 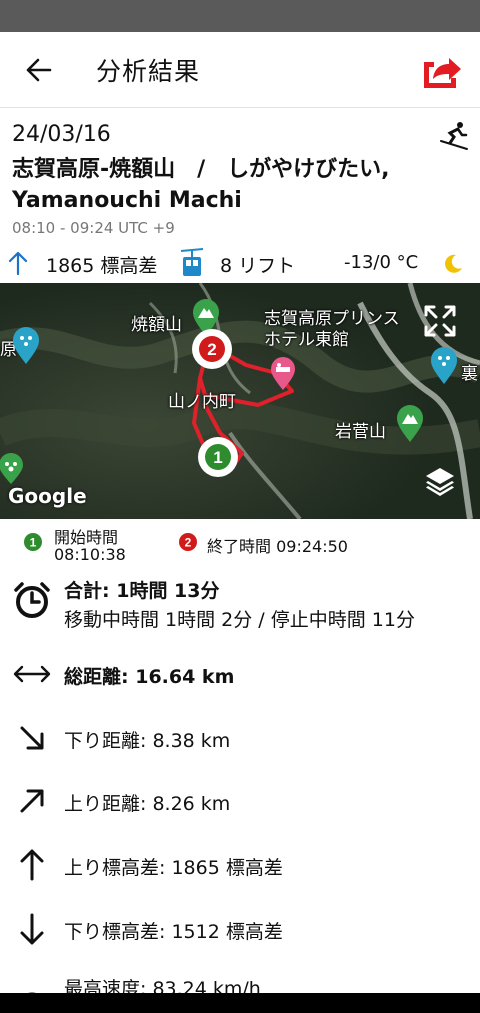 I want to click on google-attribution: Google, so click(x=47, y=496).